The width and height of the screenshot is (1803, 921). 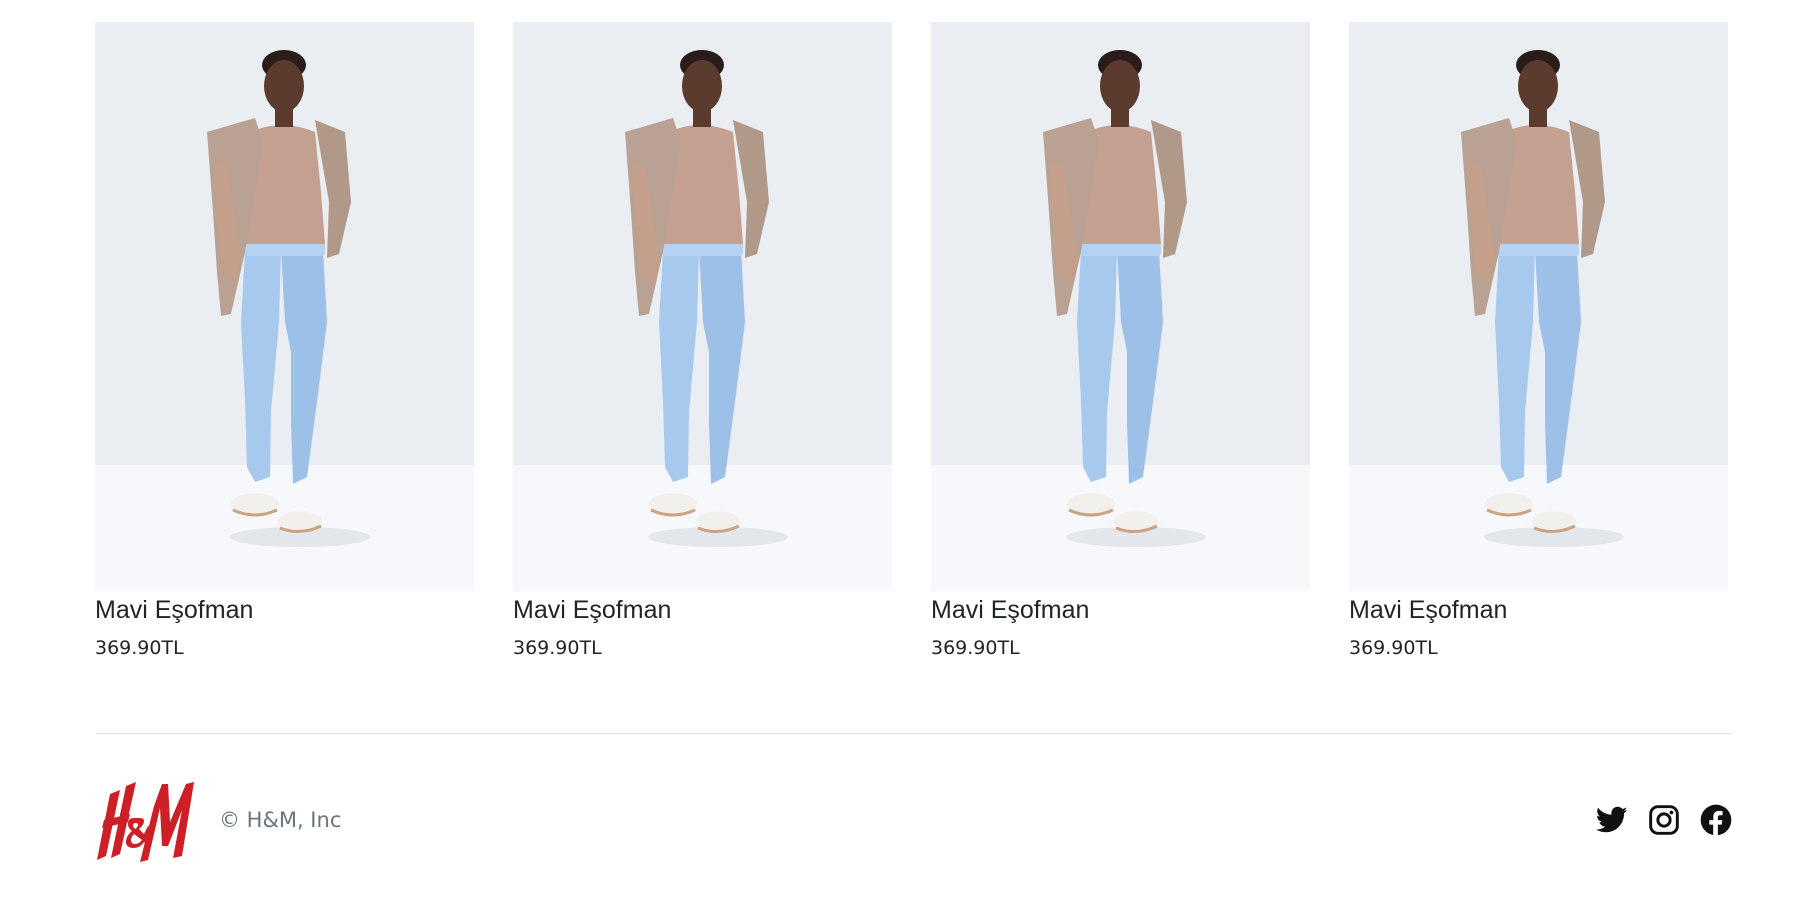 I want to click on social-links, so click(x=1664, y=820).